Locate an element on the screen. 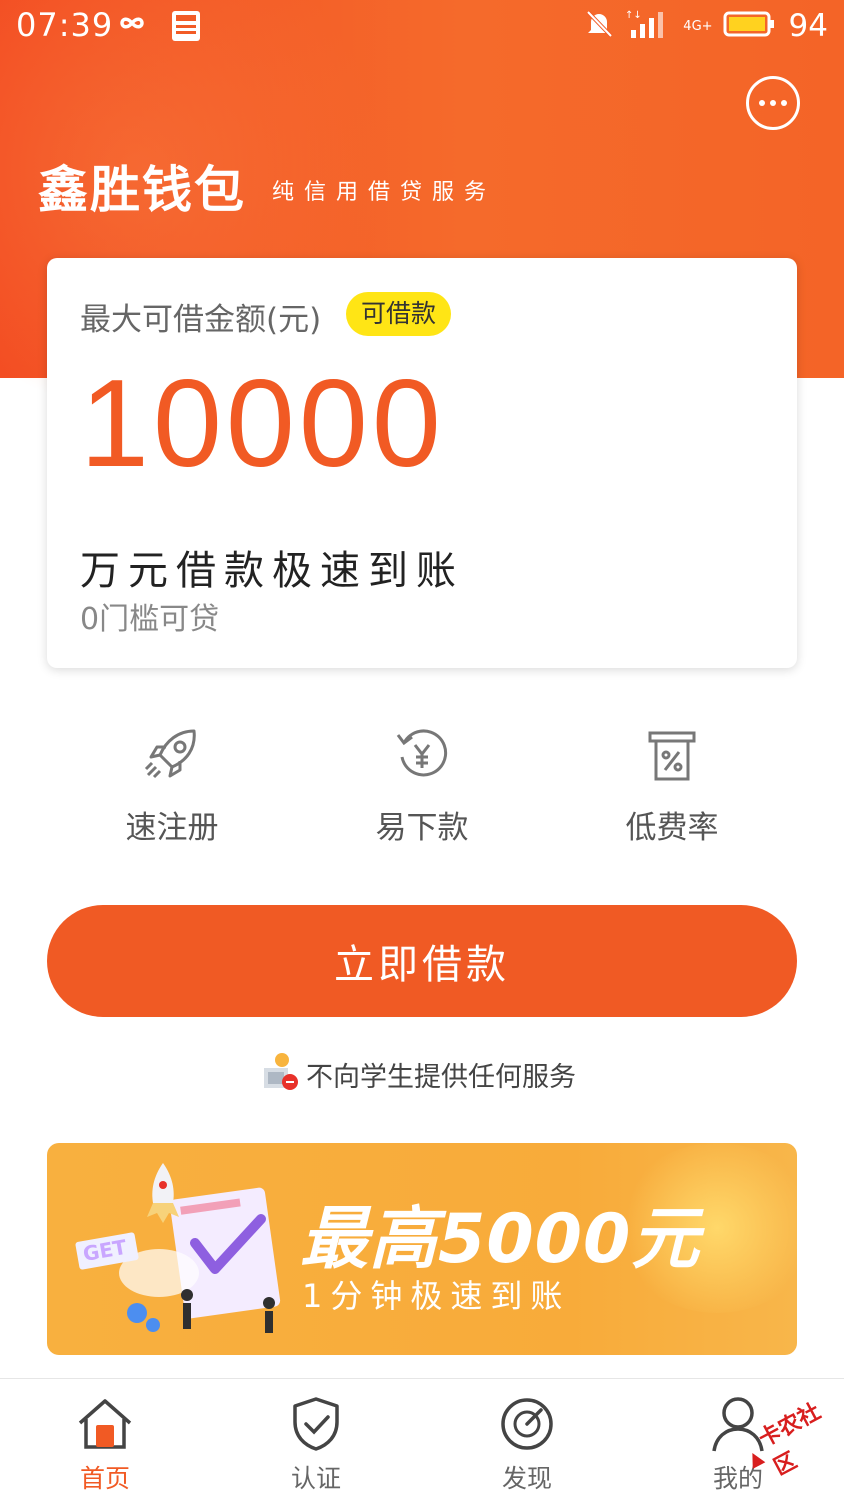 The image size is (844, 1501). tab-verify: 认证 is located at coordinates (316, 1445).